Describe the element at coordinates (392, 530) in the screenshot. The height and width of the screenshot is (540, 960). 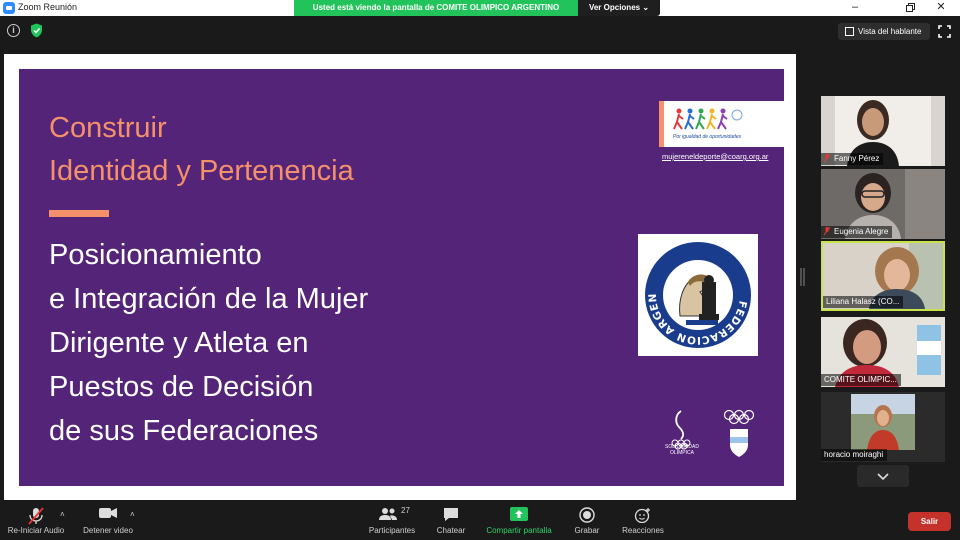
I see `participants-button-label: Participantes` at that location.